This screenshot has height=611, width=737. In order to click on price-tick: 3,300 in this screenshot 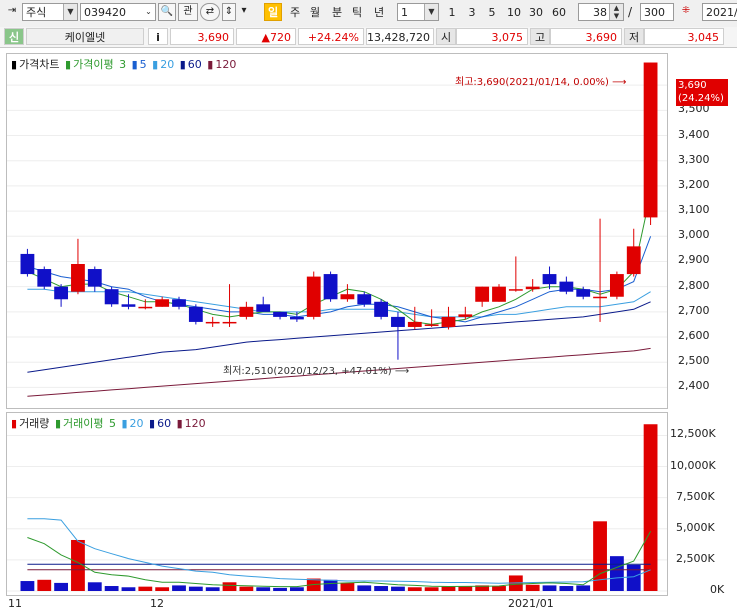, I will do `click(694, 159)`.